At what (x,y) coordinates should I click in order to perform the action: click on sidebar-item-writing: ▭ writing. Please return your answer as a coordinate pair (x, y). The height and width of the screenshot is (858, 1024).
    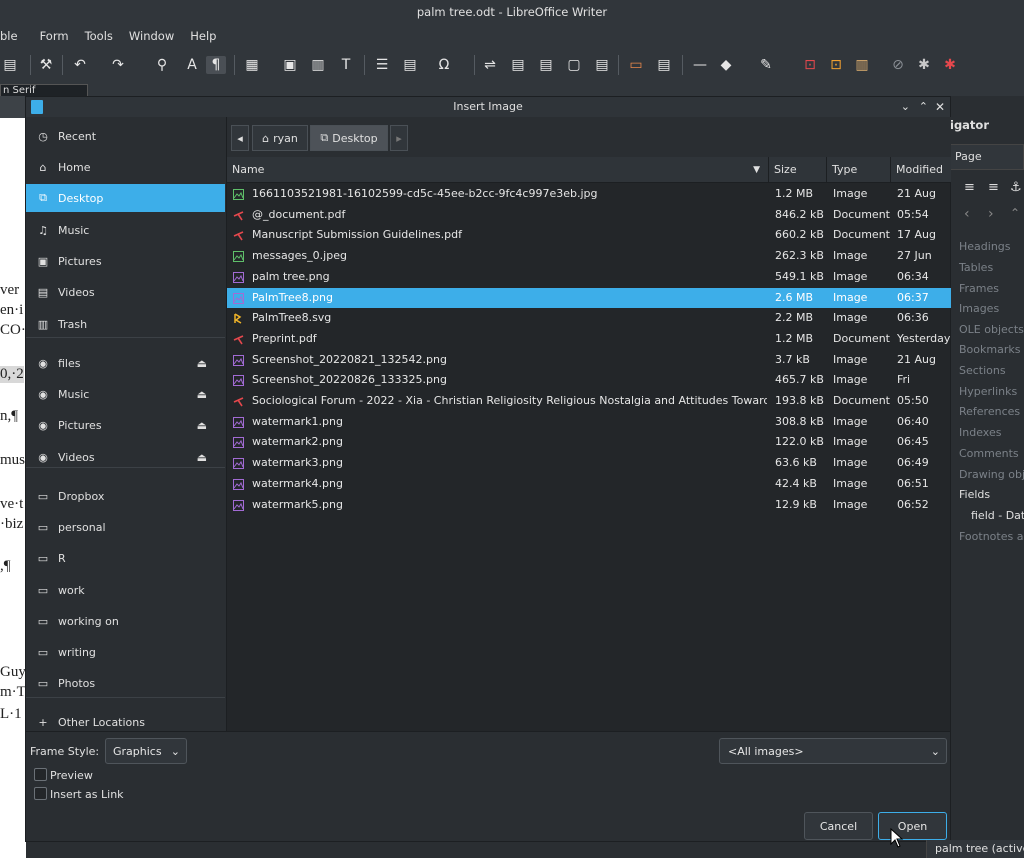
    Looking at the image, I should click on (125, 652).